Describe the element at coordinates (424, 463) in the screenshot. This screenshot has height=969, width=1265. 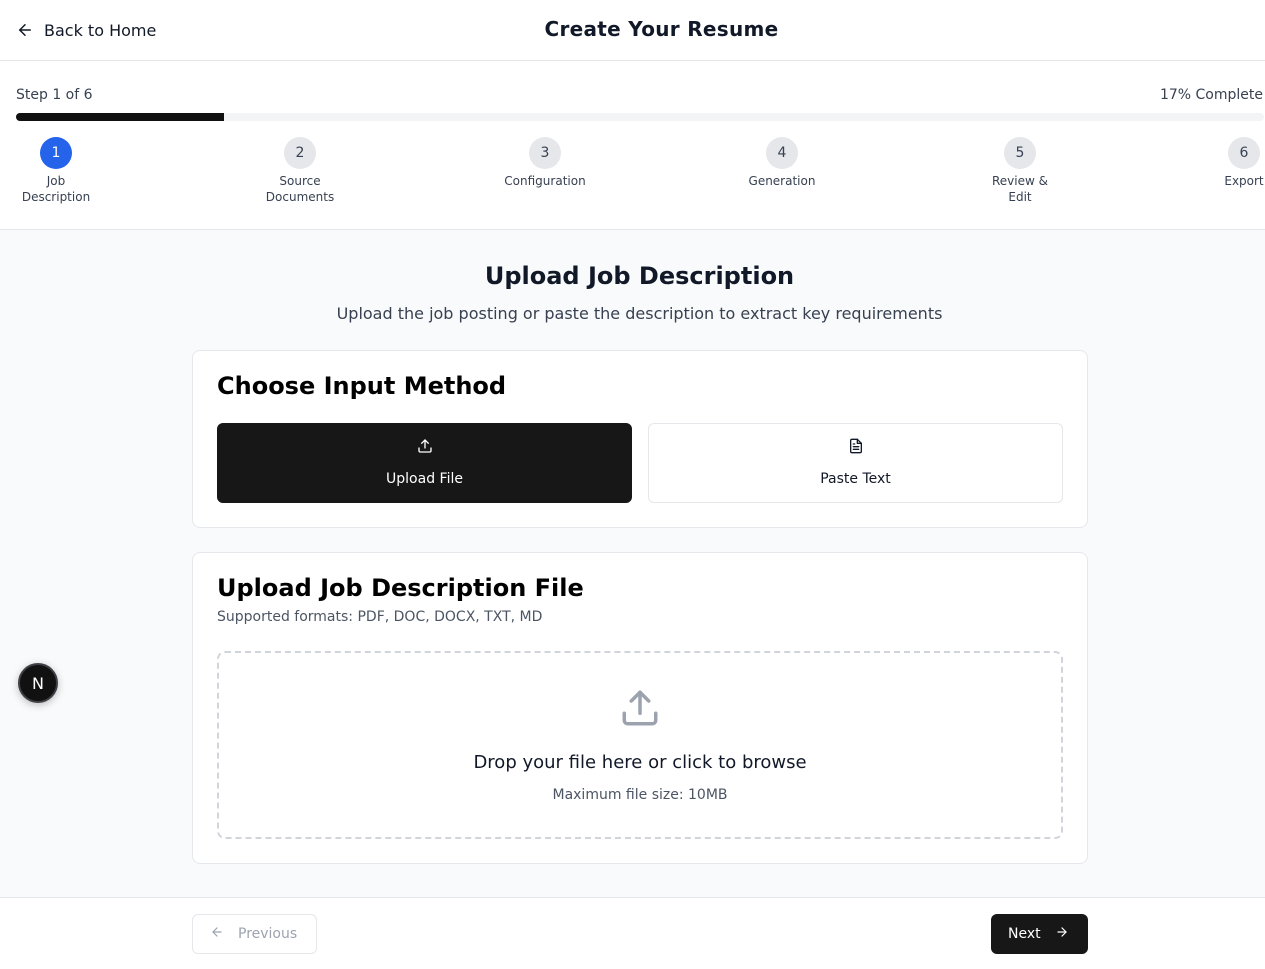
I see `upload-file-button: Upload File` at that location.